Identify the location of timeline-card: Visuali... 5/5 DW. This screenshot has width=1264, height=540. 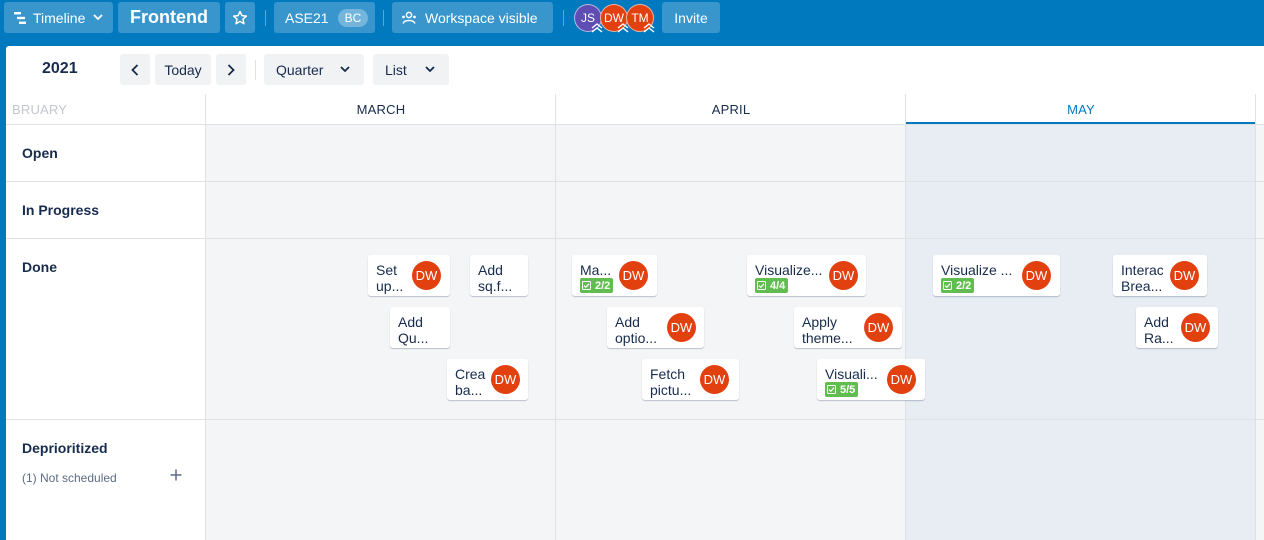
(871, 379).